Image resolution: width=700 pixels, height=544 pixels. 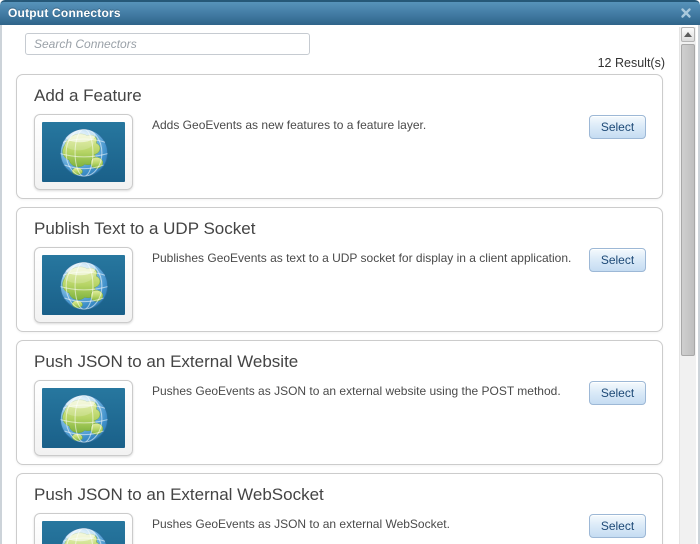 I want to click on up-arrow-icon, so click(x=688, y=34).